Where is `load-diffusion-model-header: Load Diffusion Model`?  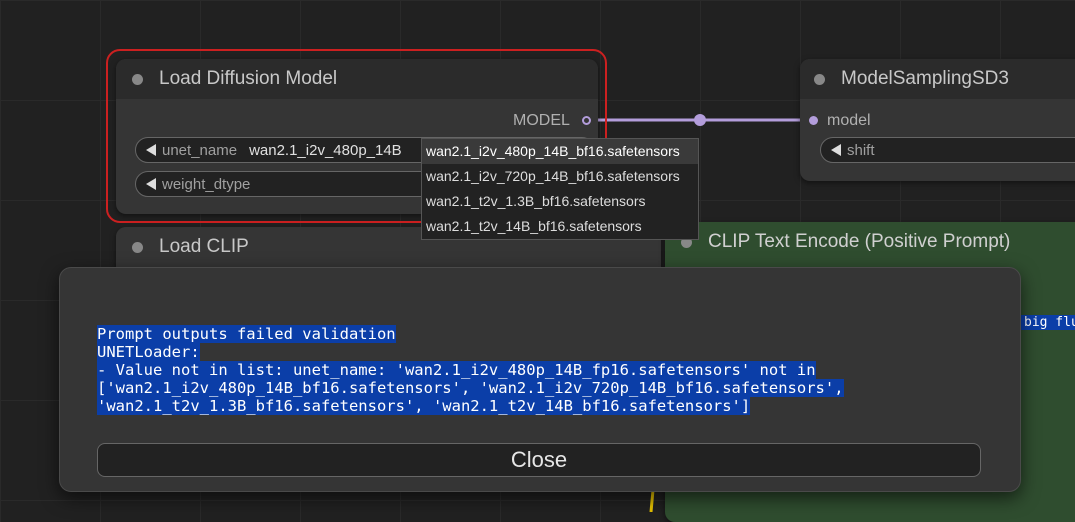 load-diffusion-model-header: Load Diffusion Model is located at coordinates (357, 79).